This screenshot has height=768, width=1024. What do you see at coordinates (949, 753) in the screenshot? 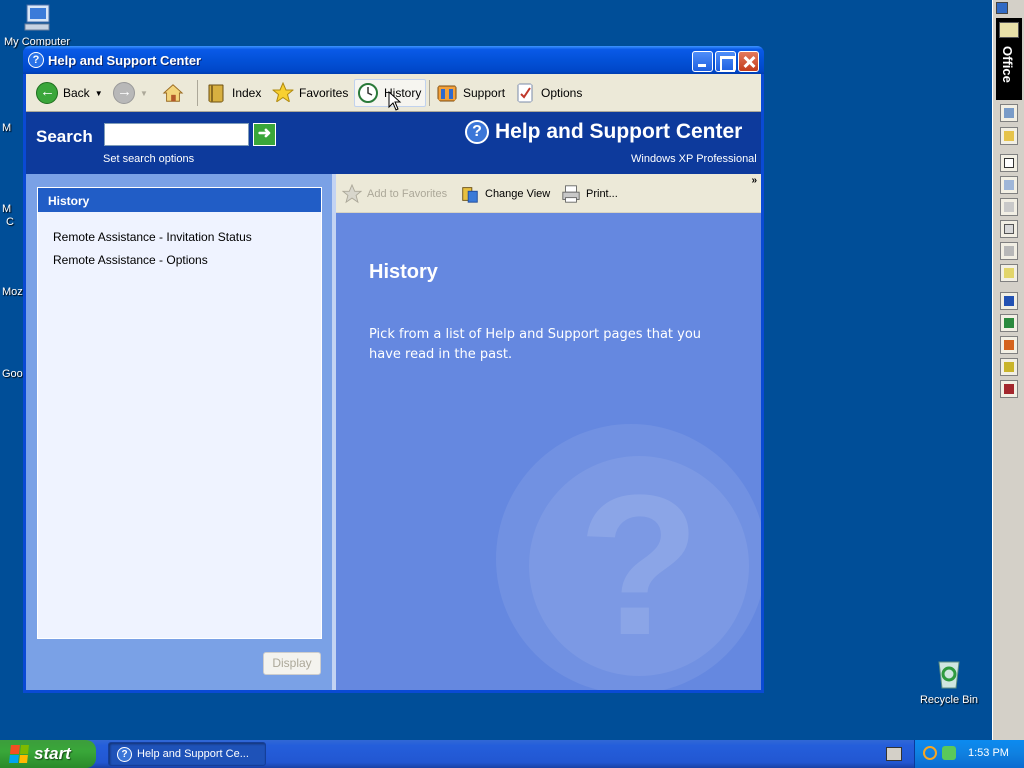
I see `network-tray-icon` at bounding box center [949, 753].